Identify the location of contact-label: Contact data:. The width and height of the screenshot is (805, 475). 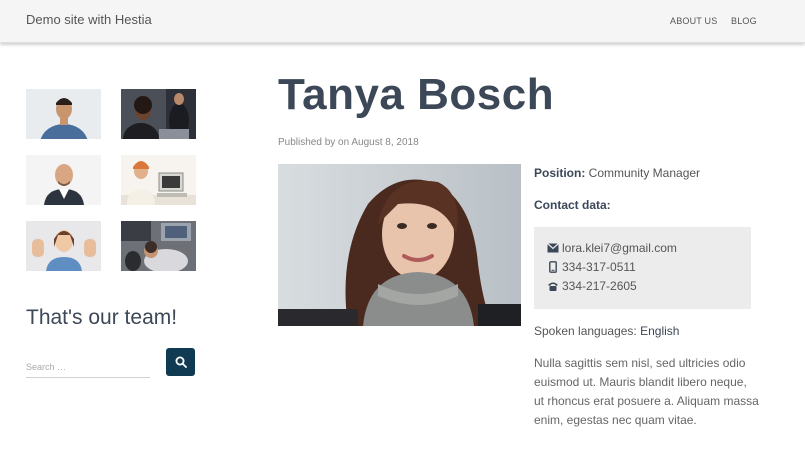
(572, 205).